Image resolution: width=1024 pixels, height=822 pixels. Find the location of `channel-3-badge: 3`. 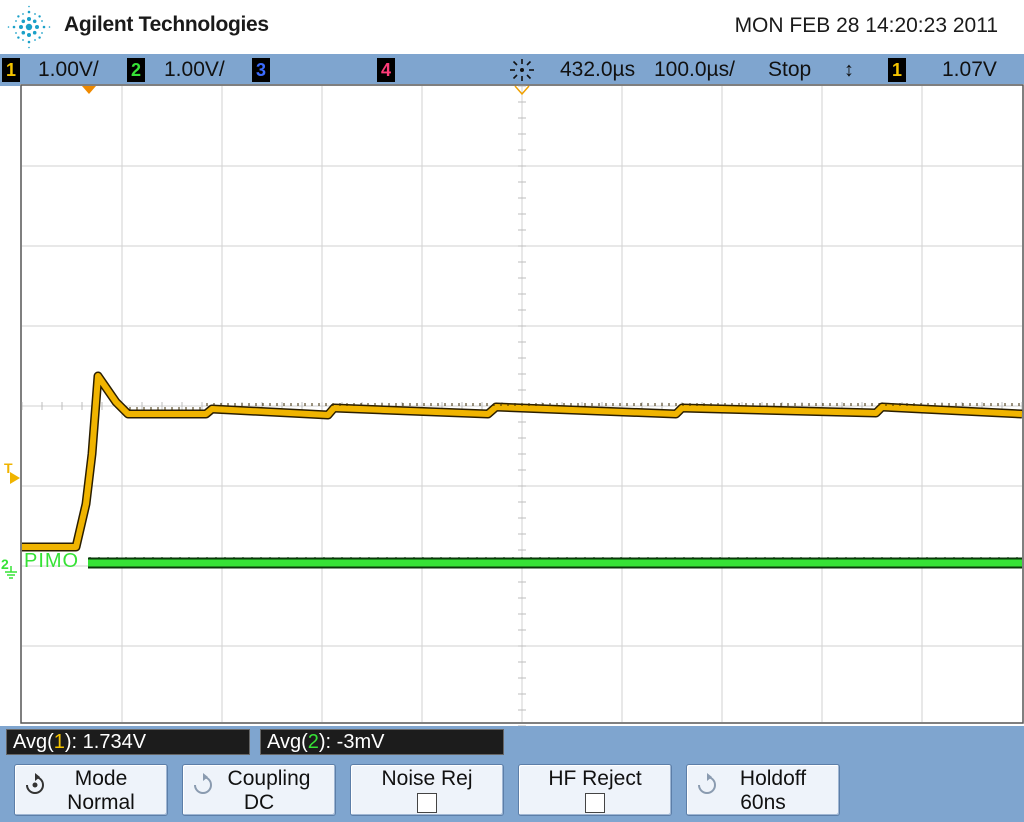

channel-3-badge: 3 is located at coordinates (261, 70).